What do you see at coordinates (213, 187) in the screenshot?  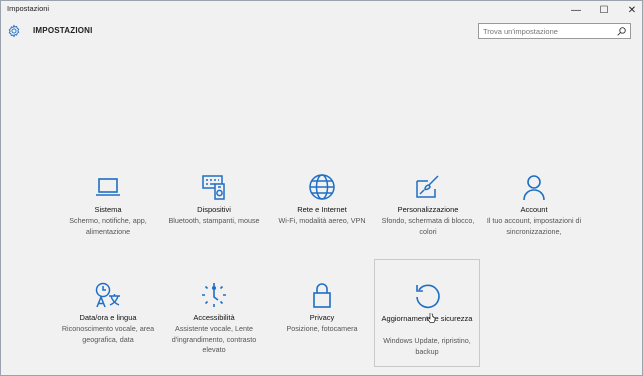 I see `devices-icon` at bounding box center [213, 187].